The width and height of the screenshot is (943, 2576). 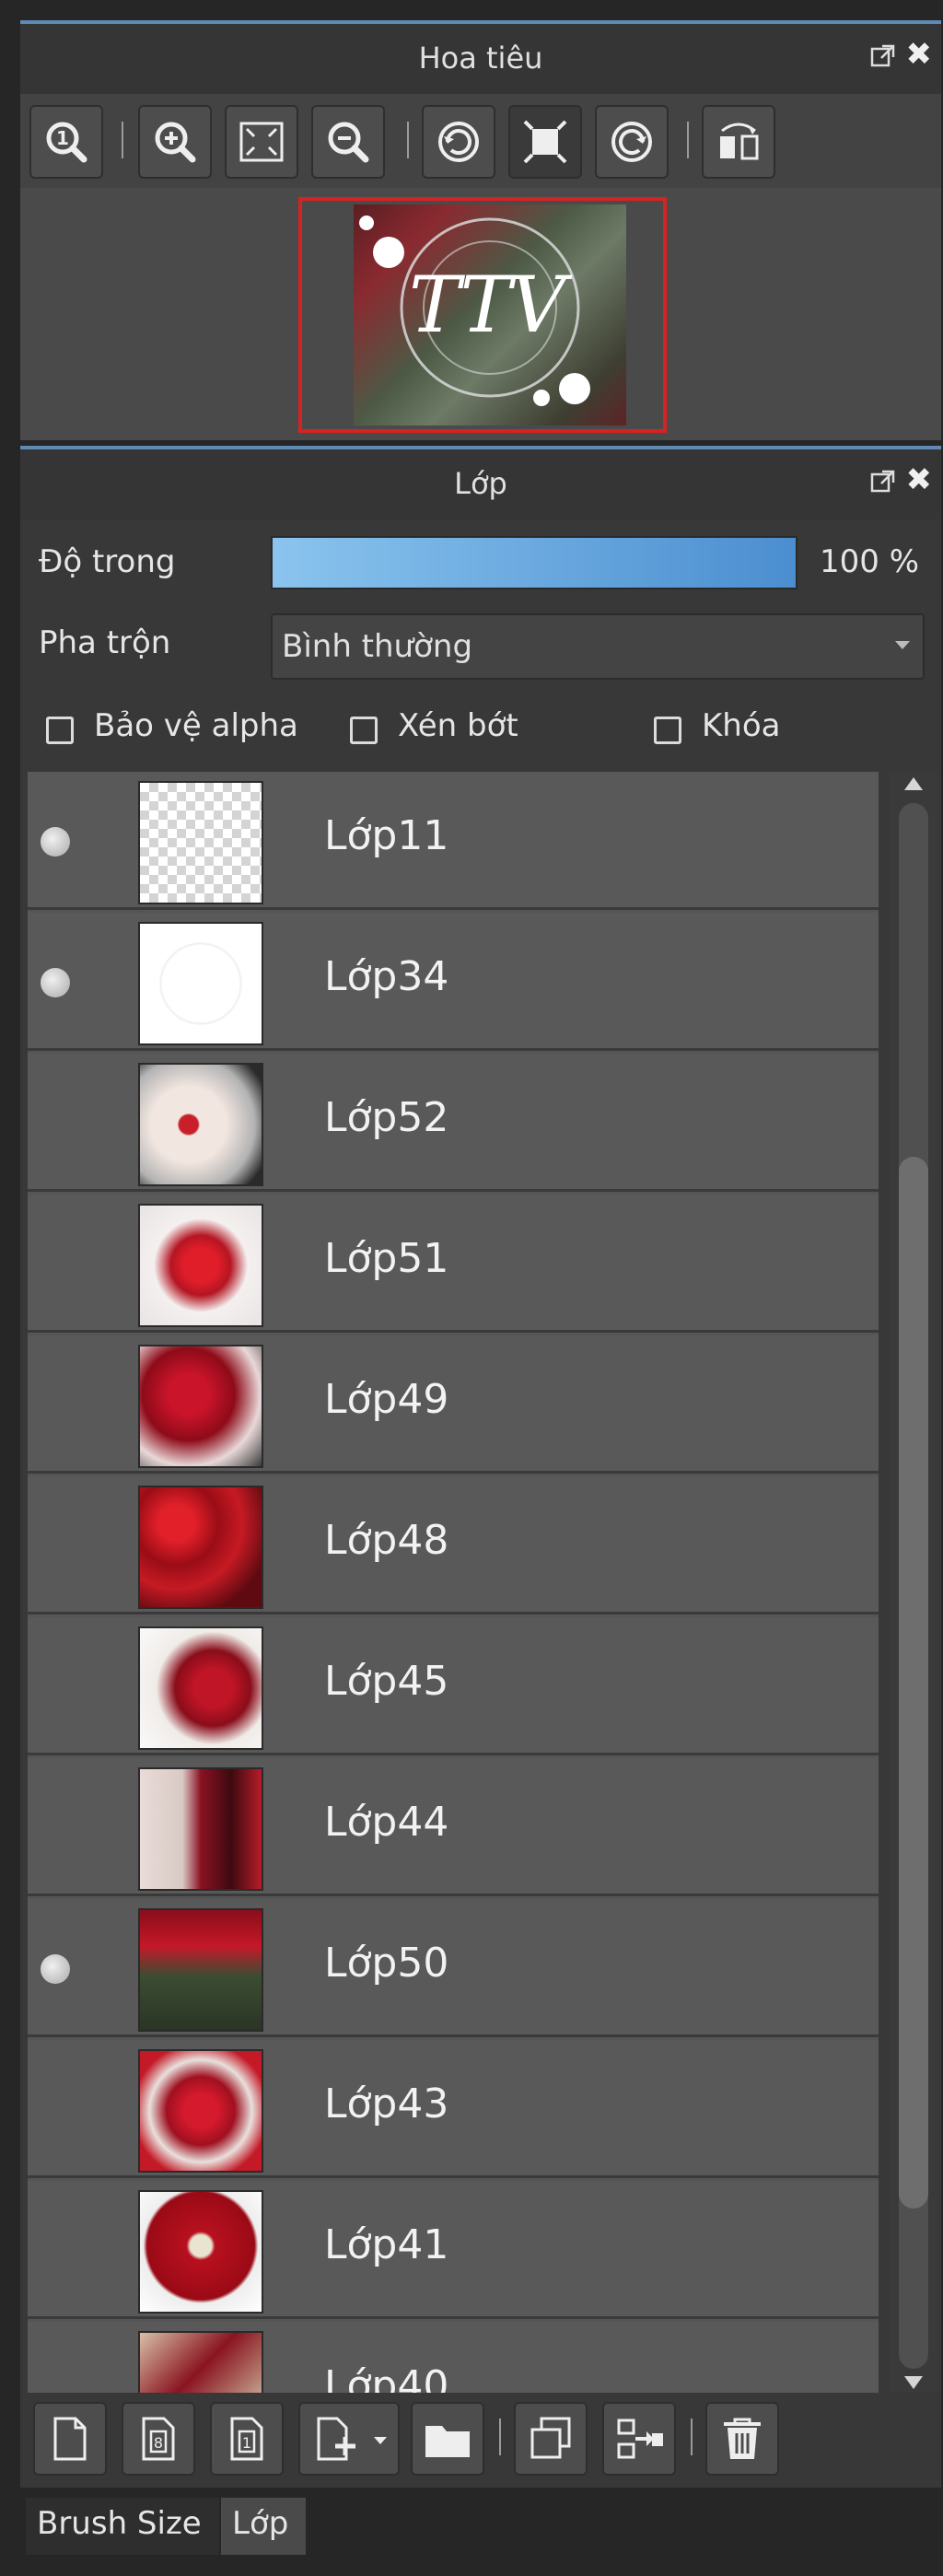 I want to click on new-layer-8bit-button: 8, so click(x=158, y=2439).